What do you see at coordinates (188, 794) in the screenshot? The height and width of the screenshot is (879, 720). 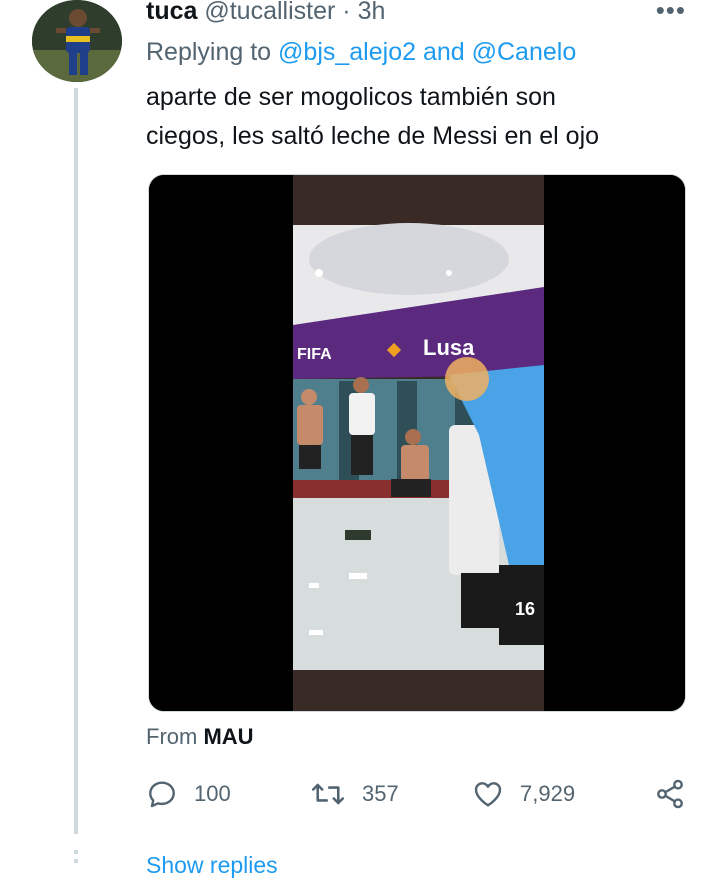 I see `reply-button: 100` at bounding box center [188, 794].